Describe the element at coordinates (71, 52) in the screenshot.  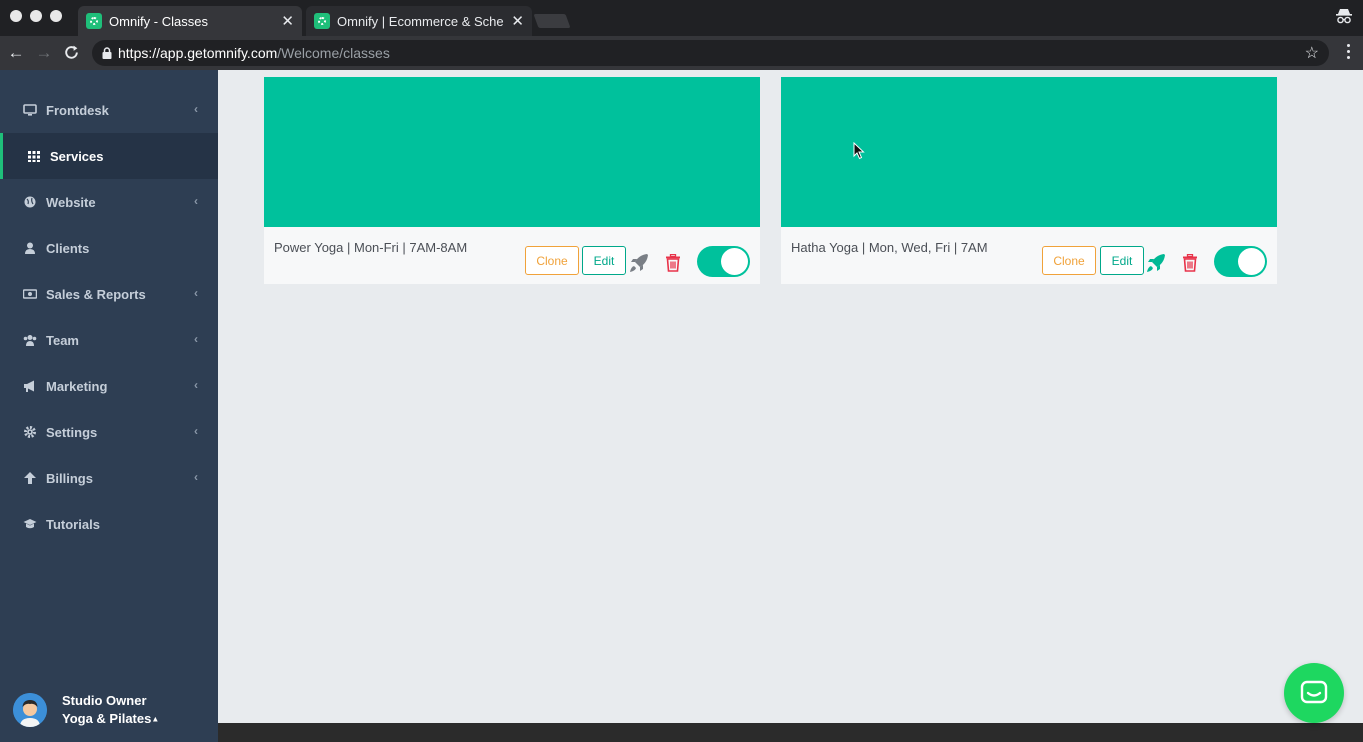
I see `reload-icon` at that location.